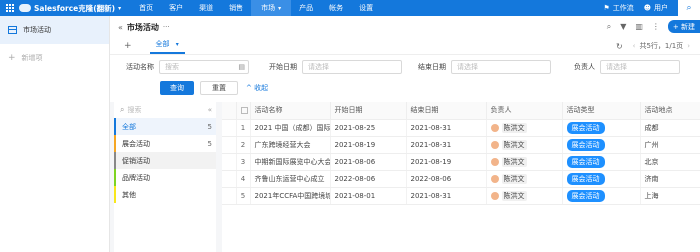  I want to click on activity-name-cell: 2021 中国（成都）国际智慧, so click(290, 128).